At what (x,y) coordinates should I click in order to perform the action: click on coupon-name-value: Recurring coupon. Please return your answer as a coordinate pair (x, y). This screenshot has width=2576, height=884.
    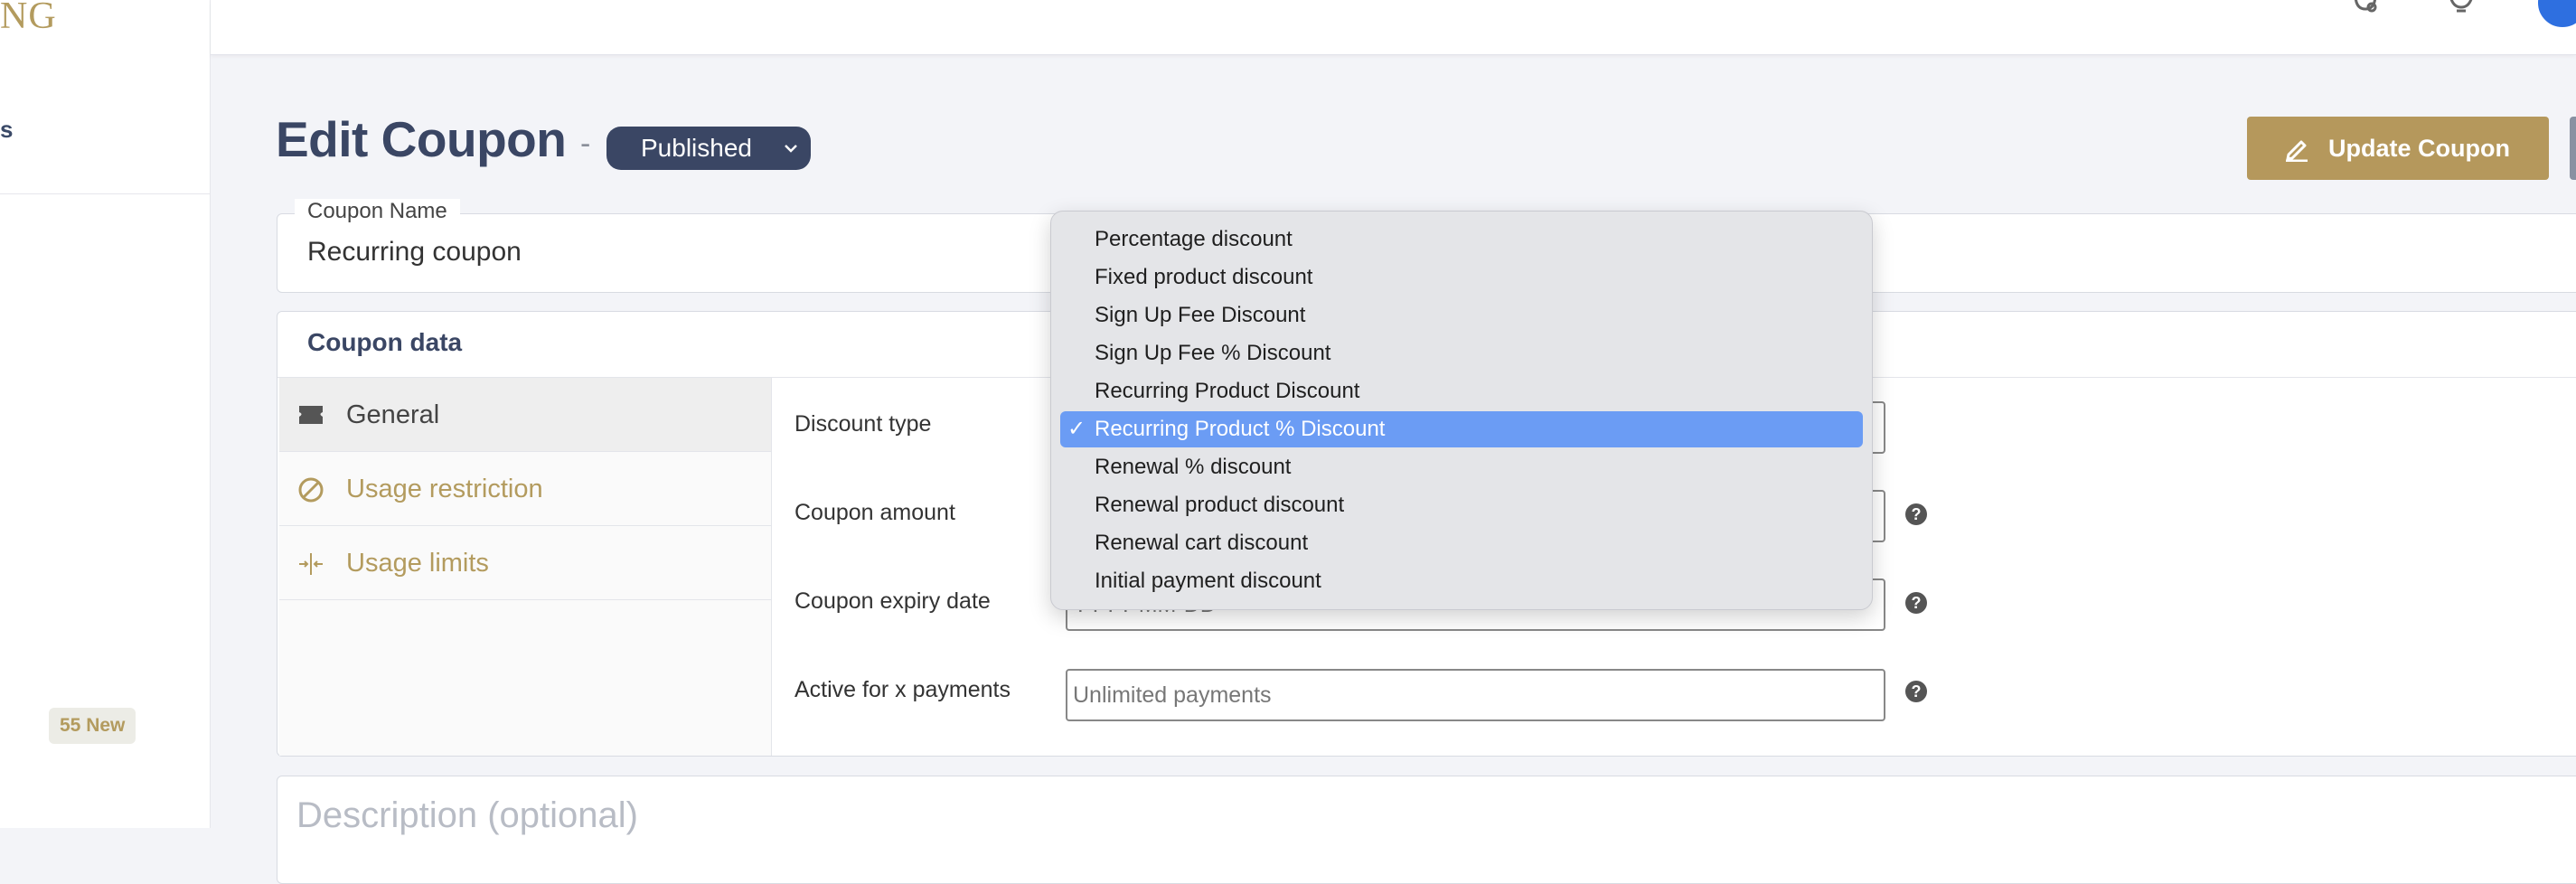
    Looking at the image, I should click on (415, 252).